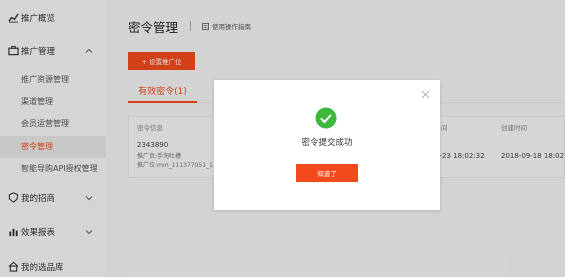 This screenshot has height=277, width=565. Describe the element at coordinates (425, 94) in the screenshot. I see `close-icon` at that location.